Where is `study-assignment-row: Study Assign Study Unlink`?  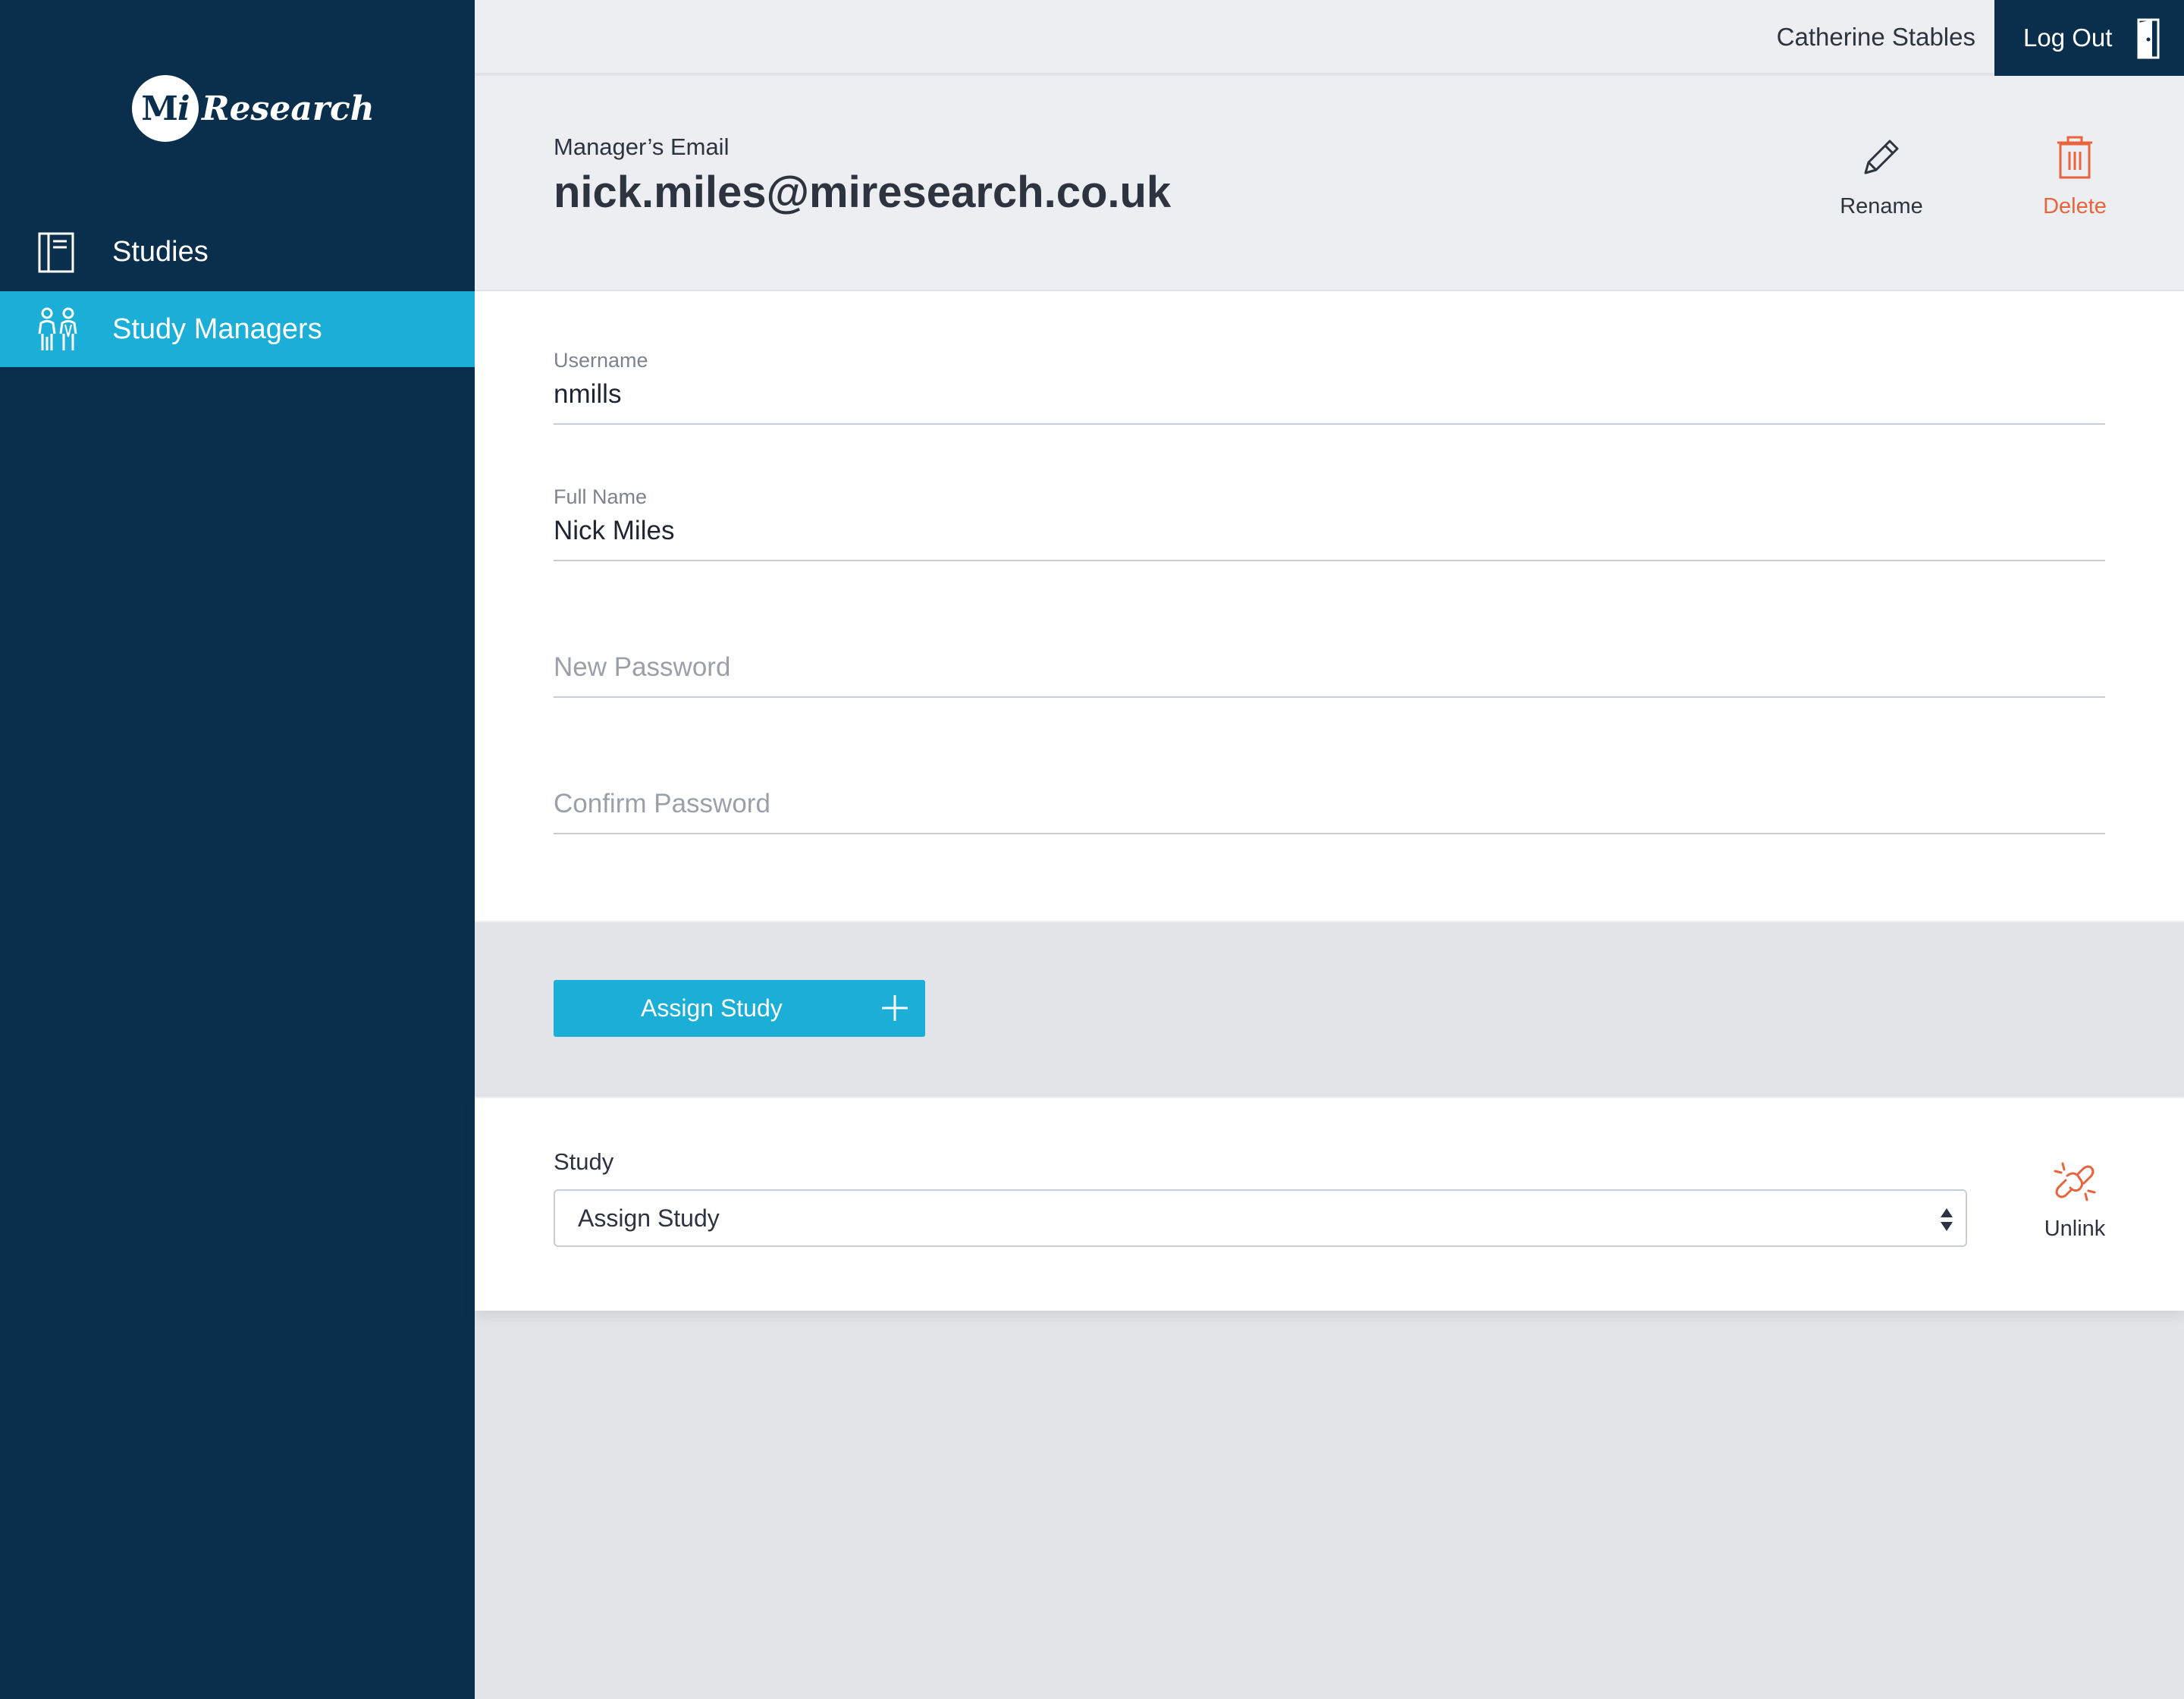 study-assignment-row: Study Assign Study Unlink is located at coordinates (1329, 1204).